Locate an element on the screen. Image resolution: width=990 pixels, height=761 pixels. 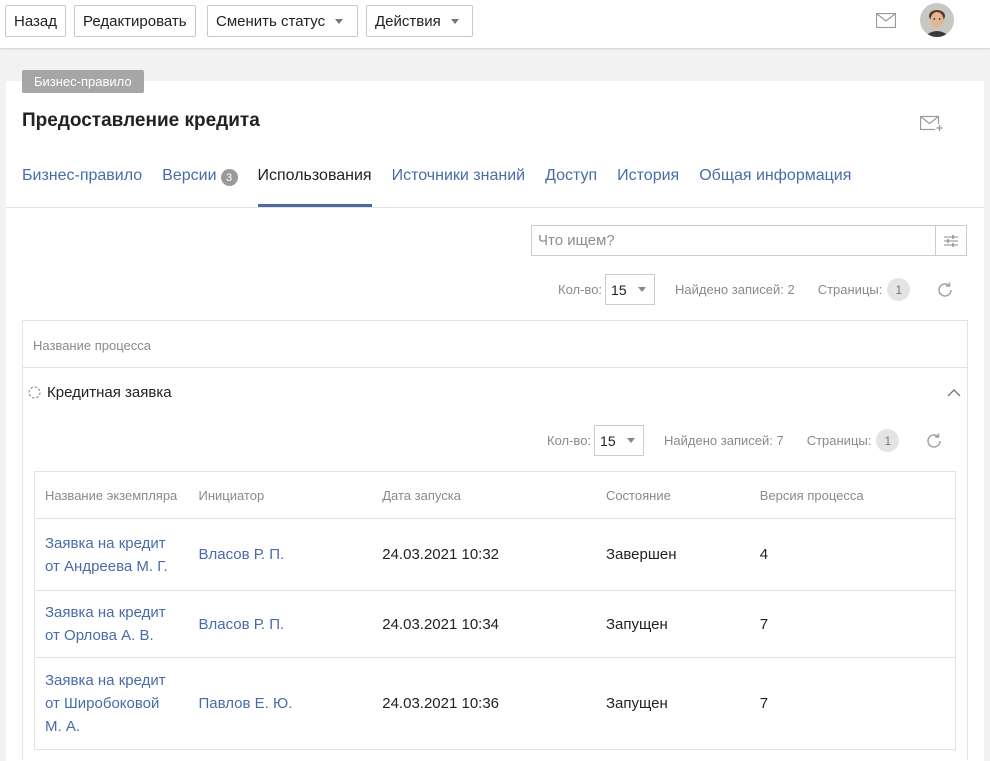
tab-versions: Версии 3 is located at coordinates (200, 187).